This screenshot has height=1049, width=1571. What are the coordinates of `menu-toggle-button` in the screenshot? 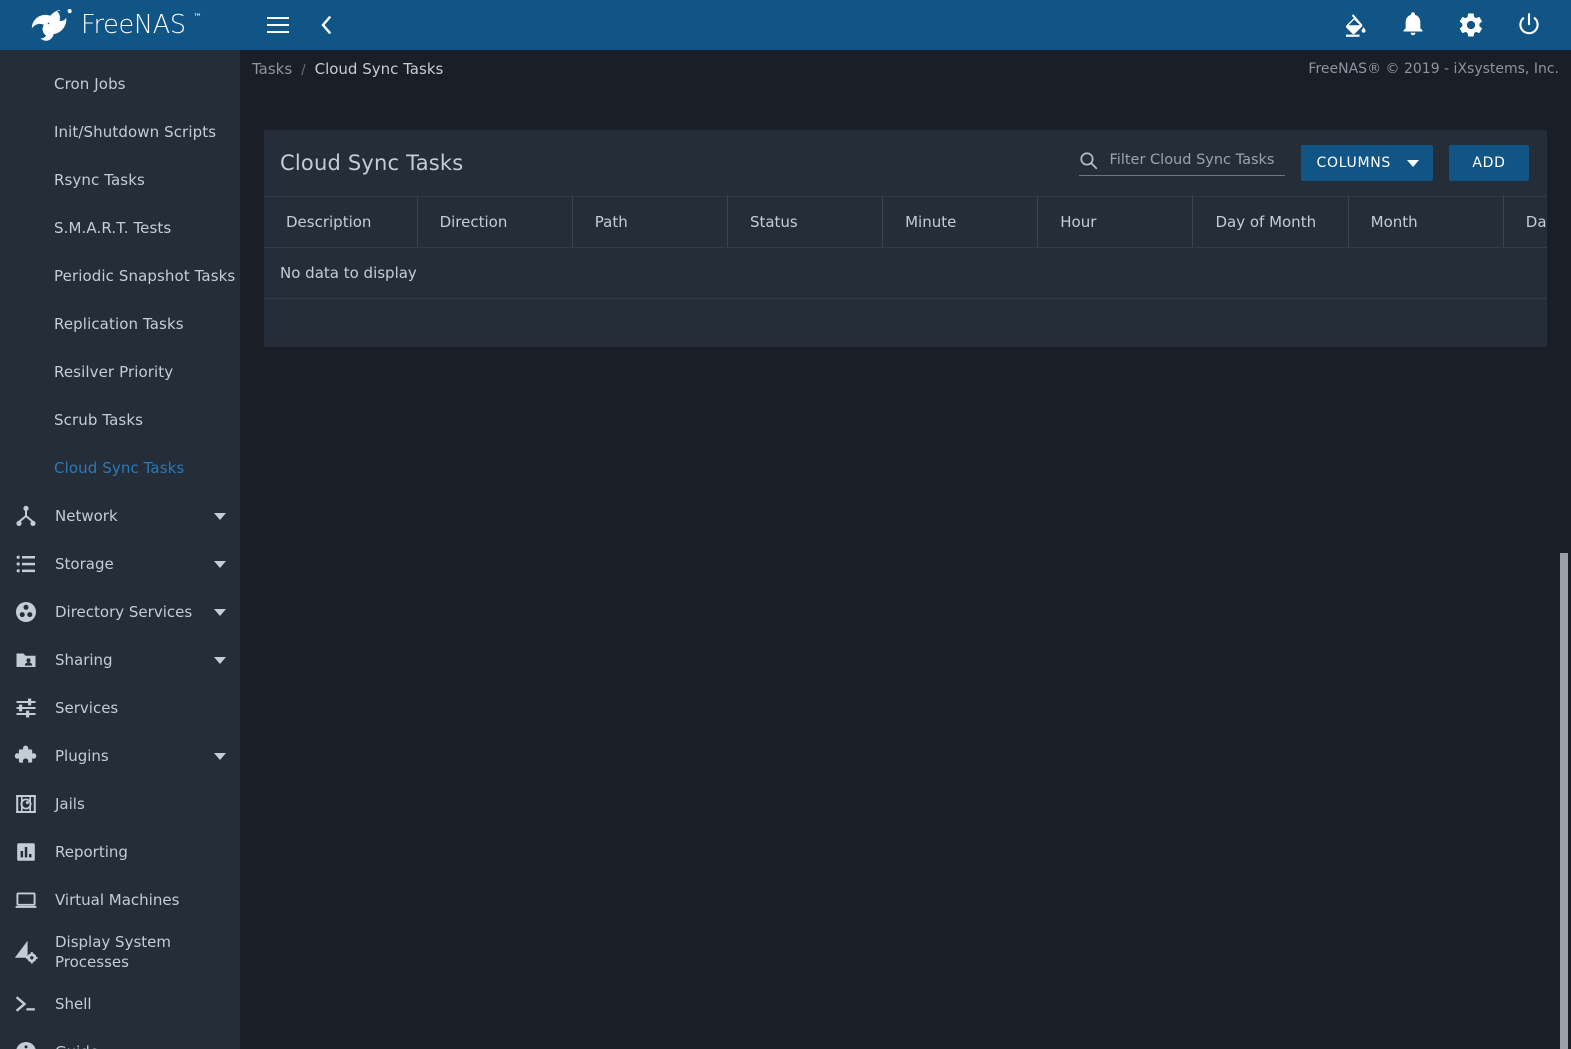 It's located at (278, 25).